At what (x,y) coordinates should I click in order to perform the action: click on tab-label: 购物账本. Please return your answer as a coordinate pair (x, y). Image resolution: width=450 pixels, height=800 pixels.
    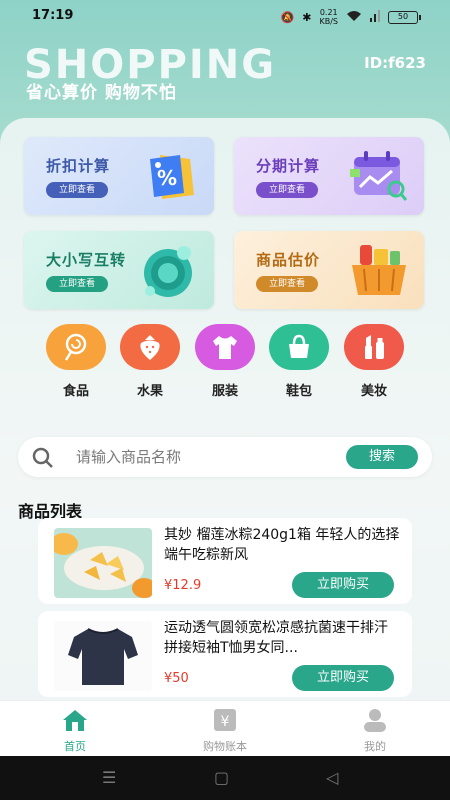
    Looking at the image, I should click on (225, 746).